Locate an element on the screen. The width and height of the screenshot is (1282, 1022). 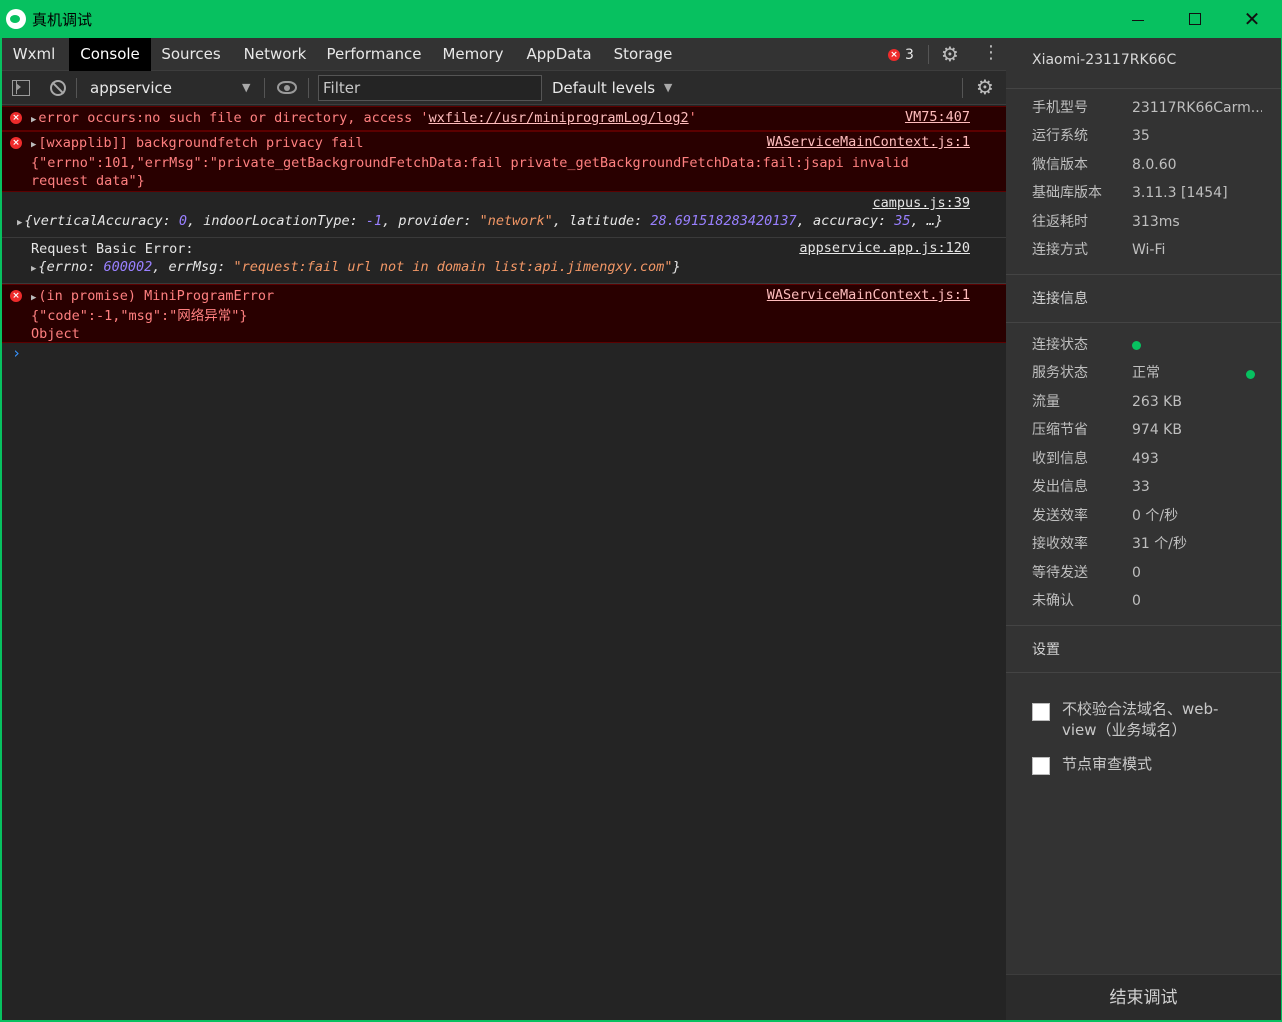
close-icon: ✕ is located at coordinates (1252, 19).